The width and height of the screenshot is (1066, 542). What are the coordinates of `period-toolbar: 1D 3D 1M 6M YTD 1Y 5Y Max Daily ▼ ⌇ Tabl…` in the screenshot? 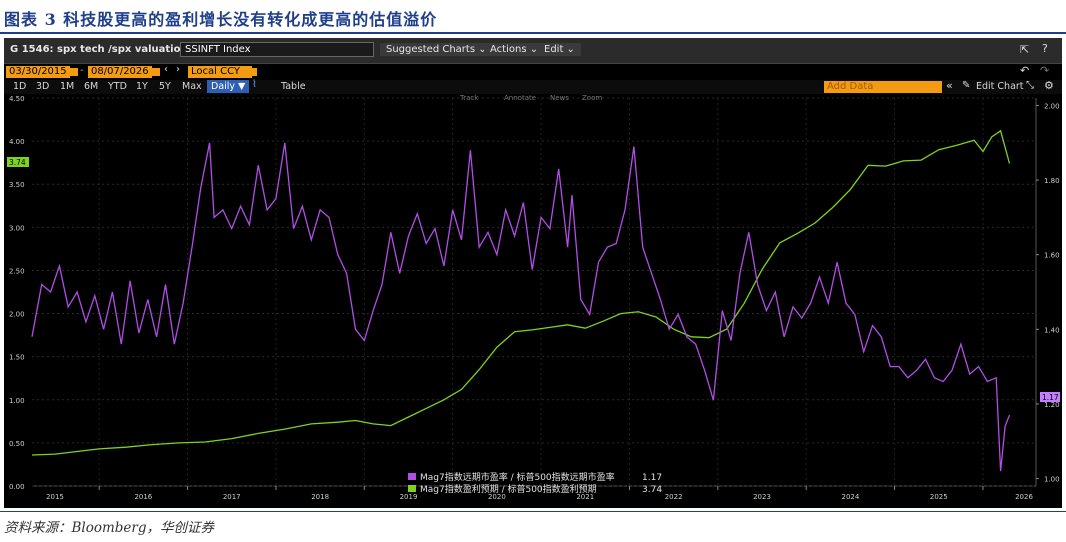 It's located at (533, 86).